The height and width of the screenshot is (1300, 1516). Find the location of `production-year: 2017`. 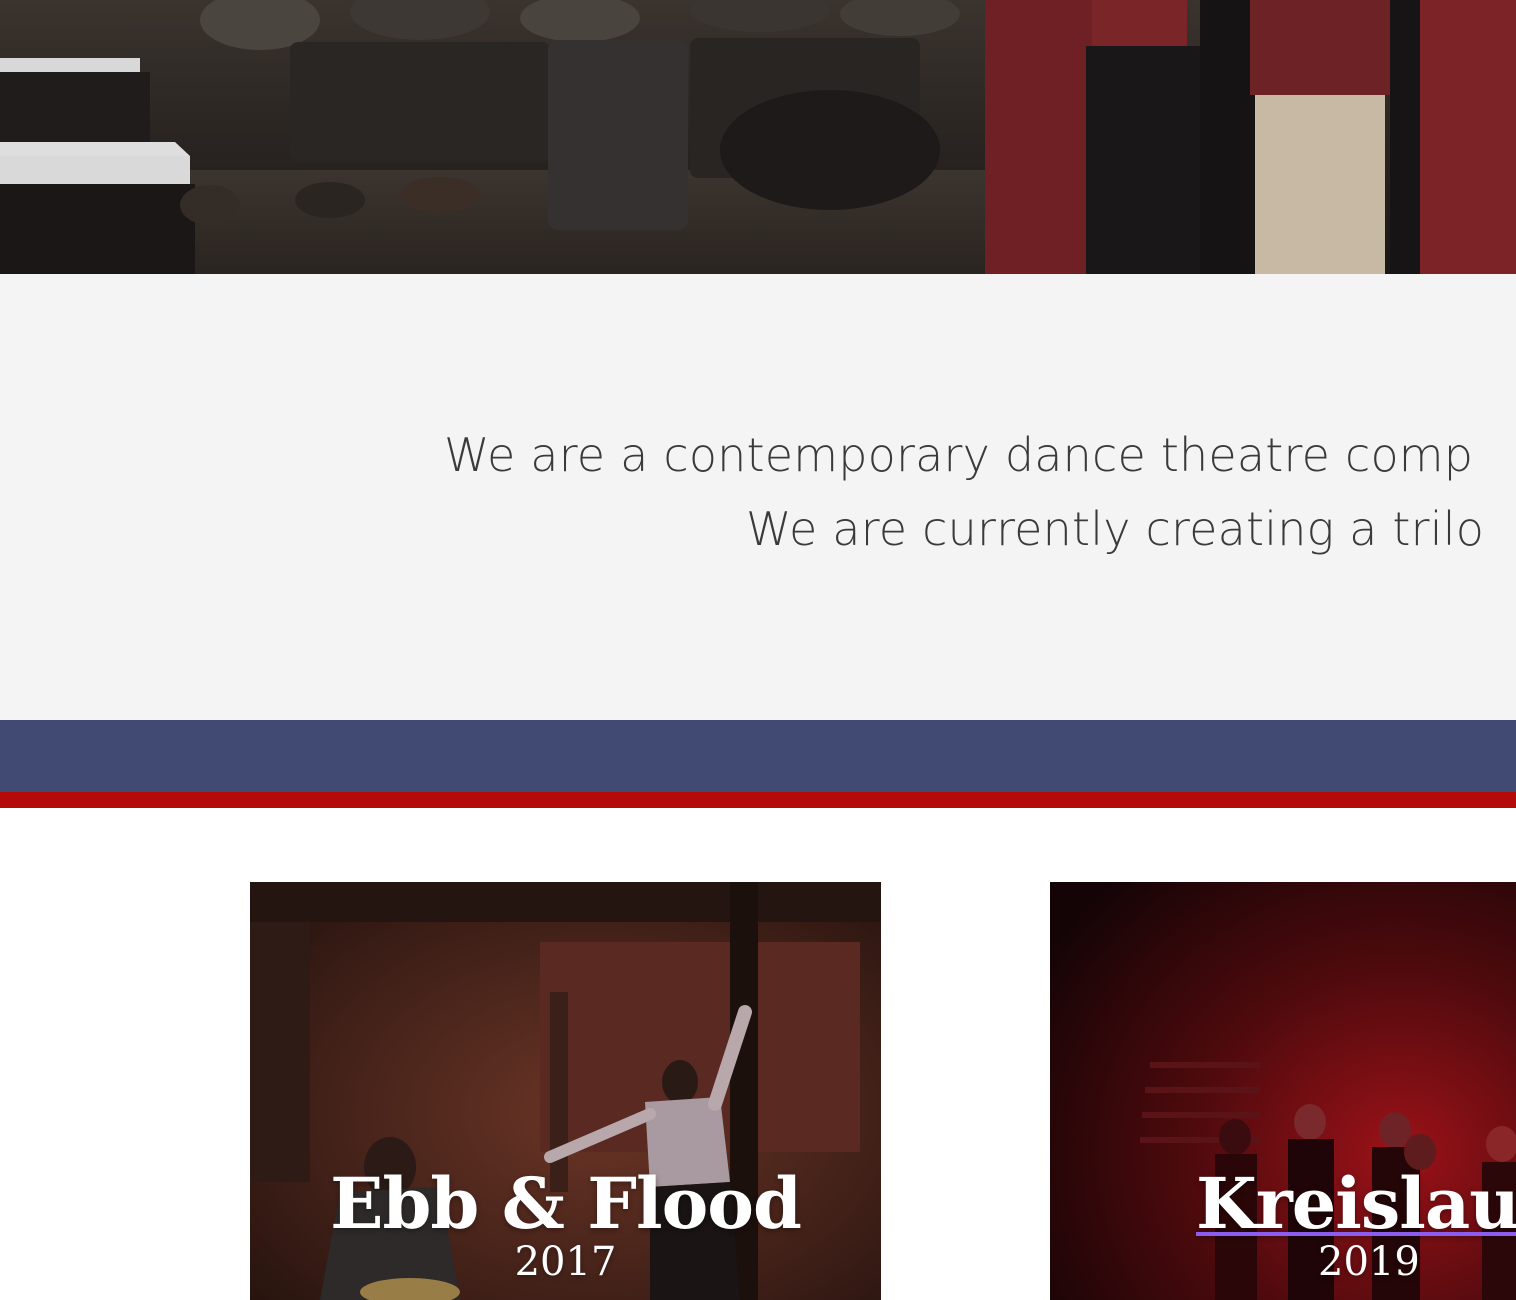

production-year: 2017 is located at coordinates (565, 1262).